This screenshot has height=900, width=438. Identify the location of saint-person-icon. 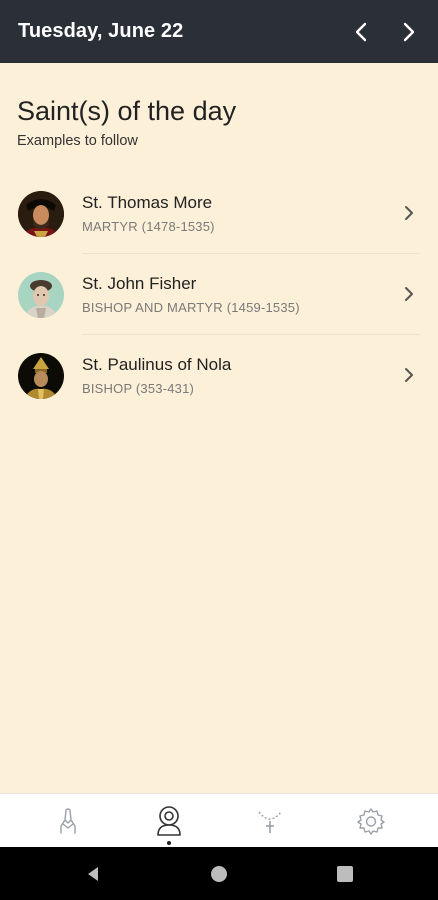
(169, 821).